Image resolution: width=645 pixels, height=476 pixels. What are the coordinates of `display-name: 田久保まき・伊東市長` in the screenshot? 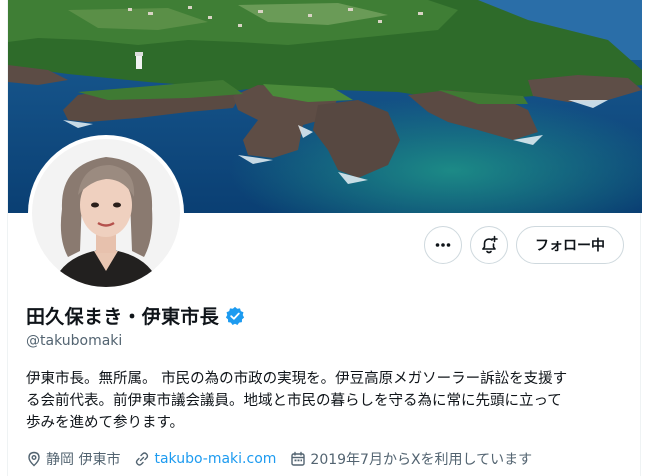 It's located at (123, 317).